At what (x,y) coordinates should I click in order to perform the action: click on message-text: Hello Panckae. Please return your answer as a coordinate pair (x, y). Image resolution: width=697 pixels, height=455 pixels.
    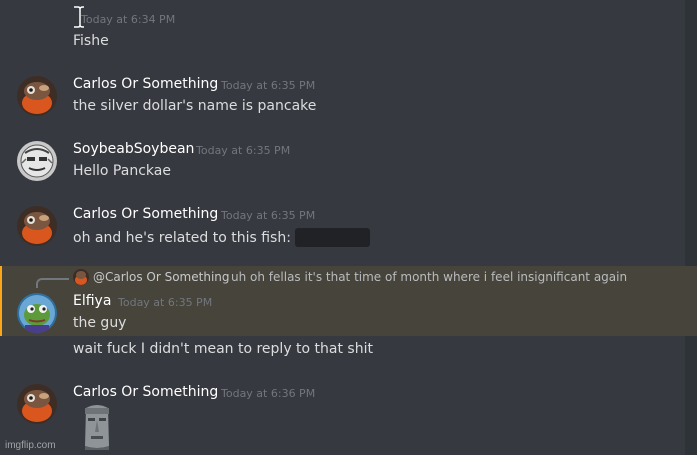
    Looking at the image, I should click on (122, 171).